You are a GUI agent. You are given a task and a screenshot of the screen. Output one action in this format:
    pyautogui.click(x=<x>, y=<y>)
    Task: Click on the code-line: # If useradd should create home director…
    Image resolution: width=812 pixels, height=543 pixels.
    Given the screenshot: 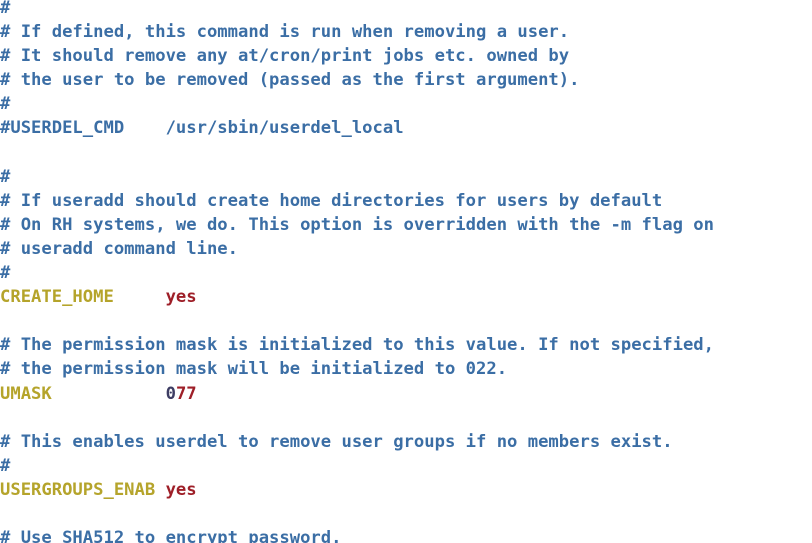 What is the action you would take?
    pyautogui.click(x=406, y=201)
    